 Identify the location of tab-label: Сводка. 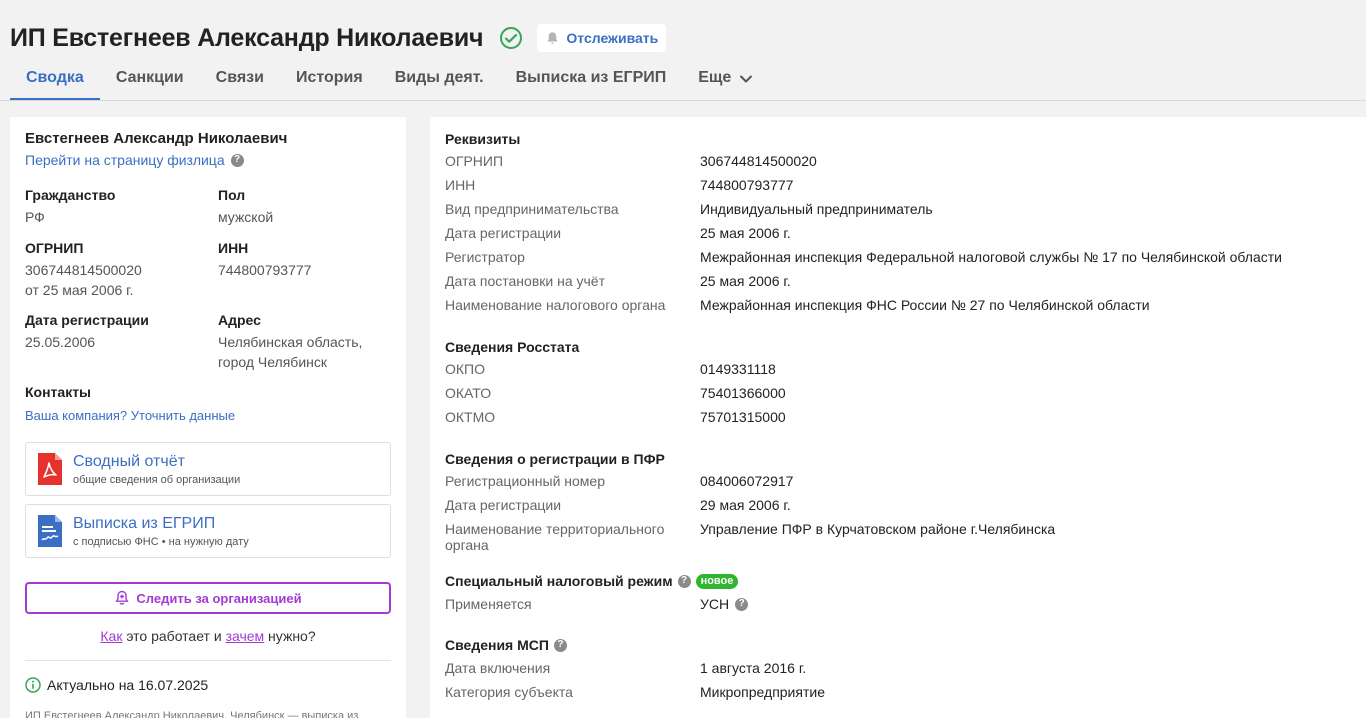
(55, 77).